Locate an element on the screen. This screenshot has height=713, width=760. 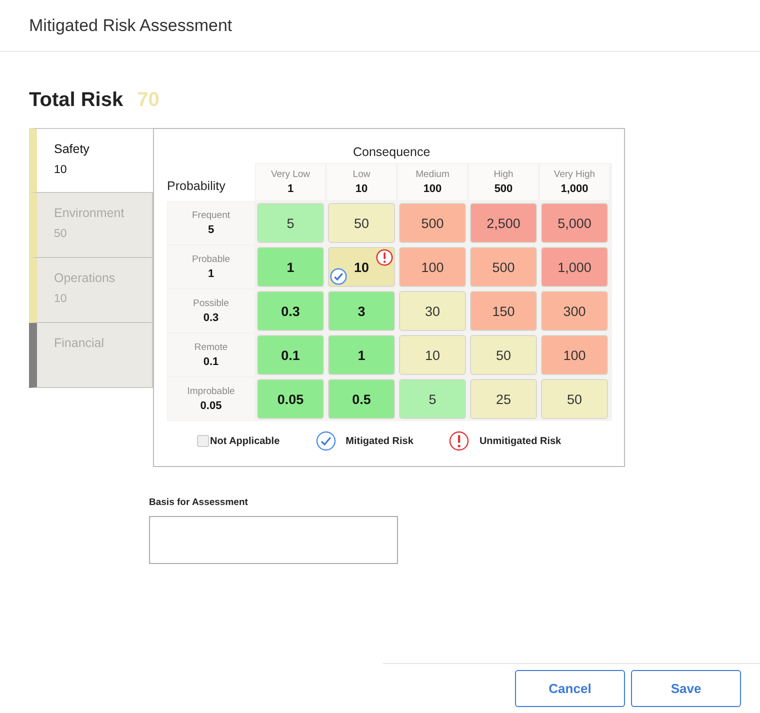
risk-cell: 0.05 is located at coordinates (290, 399).